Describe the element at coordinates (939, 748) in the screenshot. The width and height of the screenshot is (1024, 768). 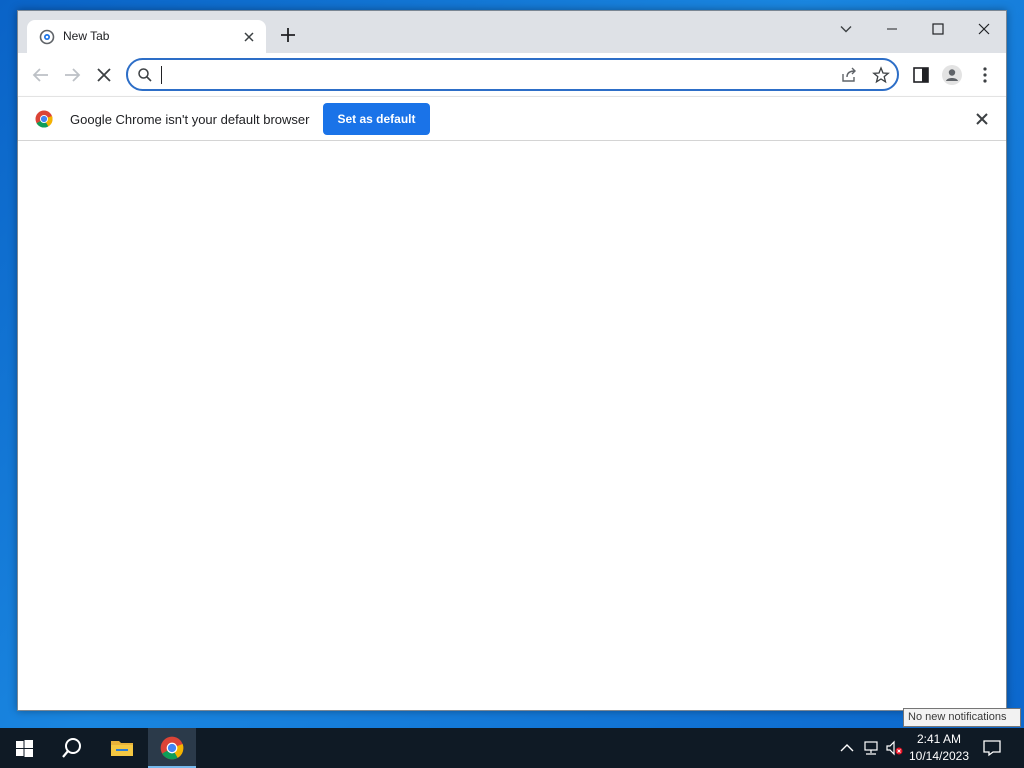
I see `system-clock: 2:41 AM 10/14/2023` at that location.